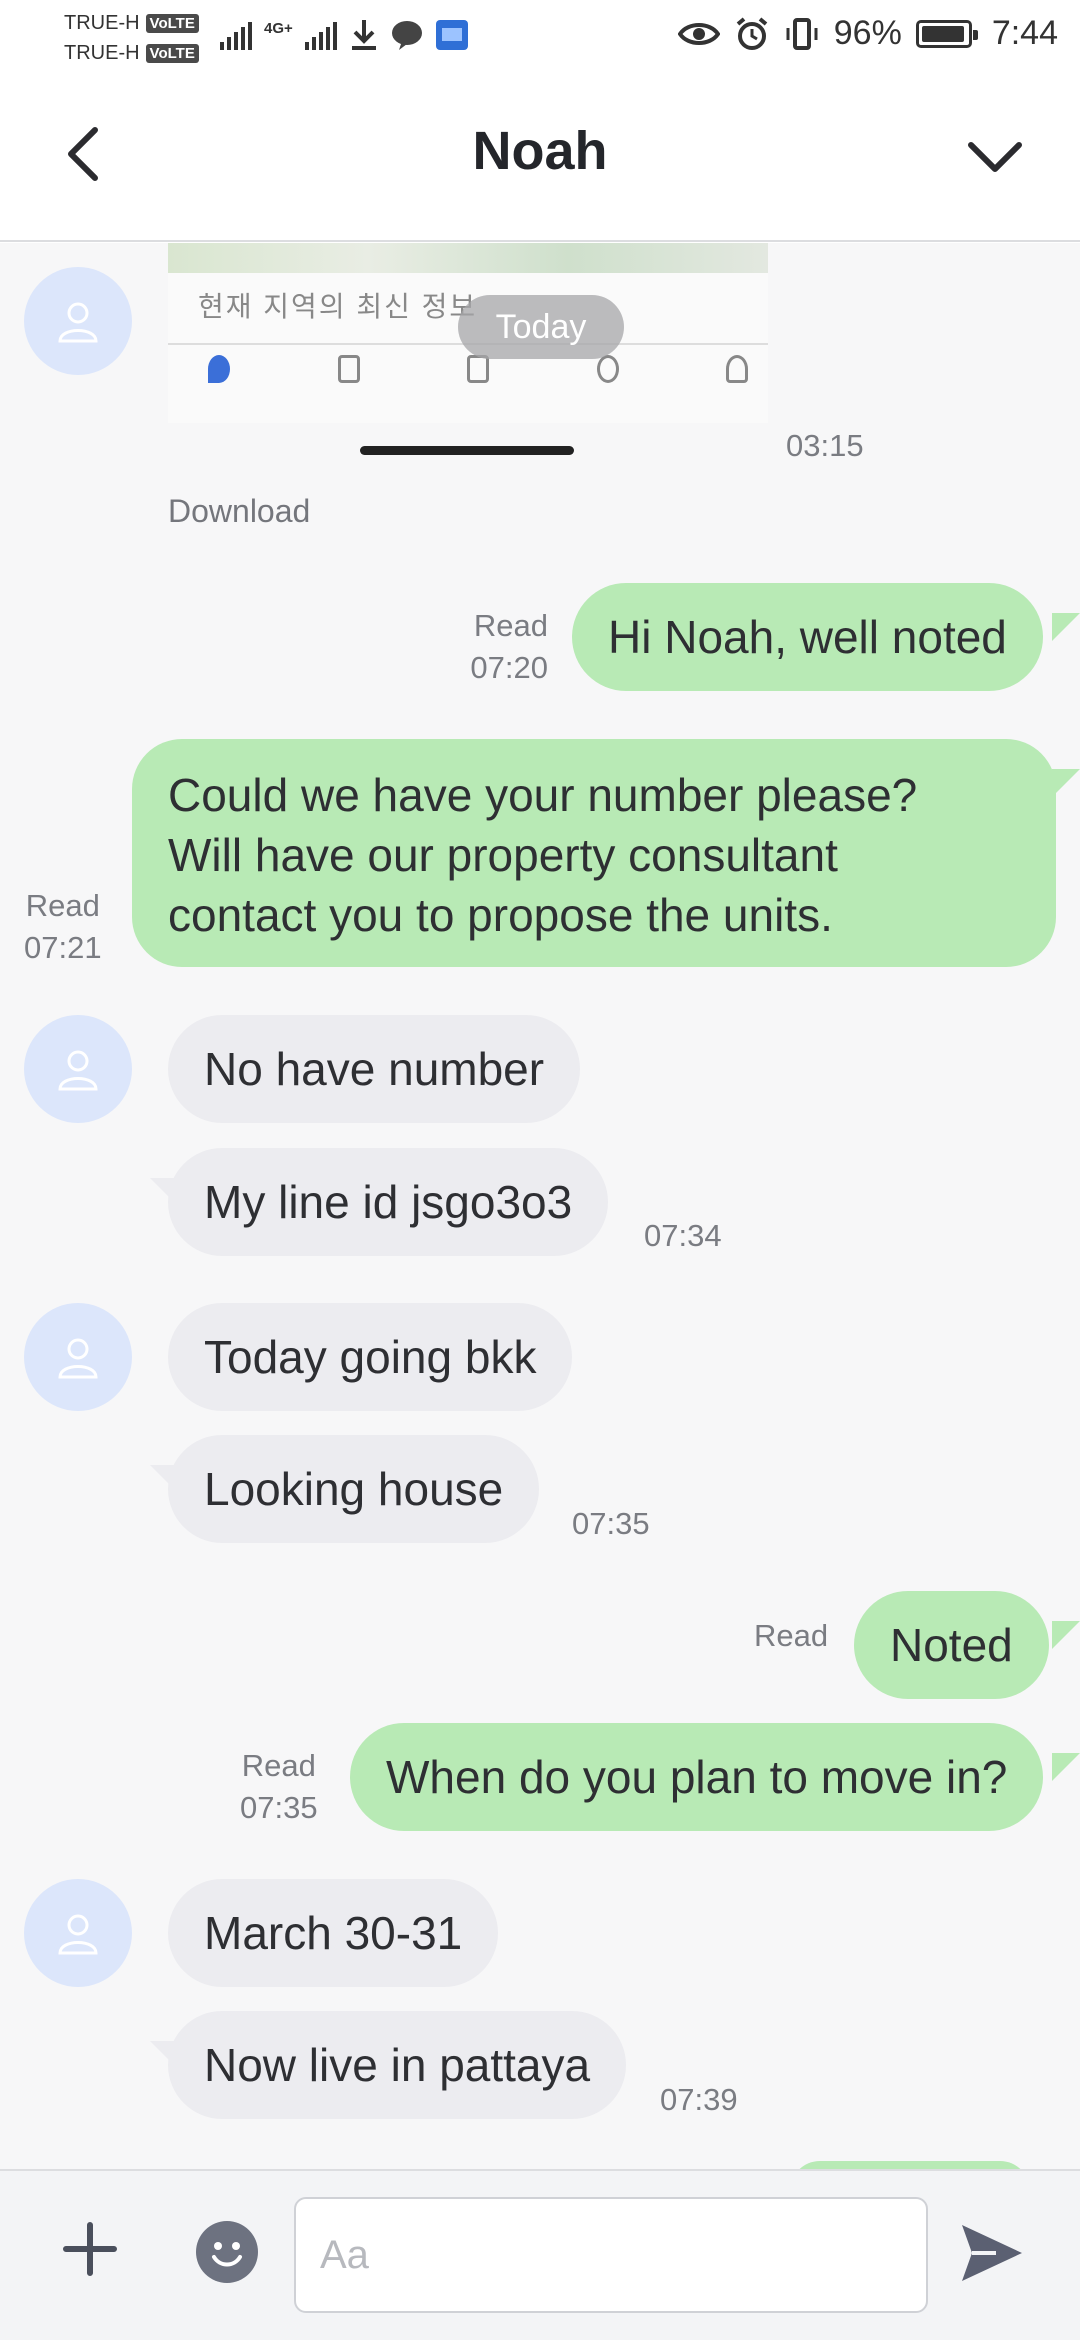  I want to click on image-home-indicator, so click(467, 450).